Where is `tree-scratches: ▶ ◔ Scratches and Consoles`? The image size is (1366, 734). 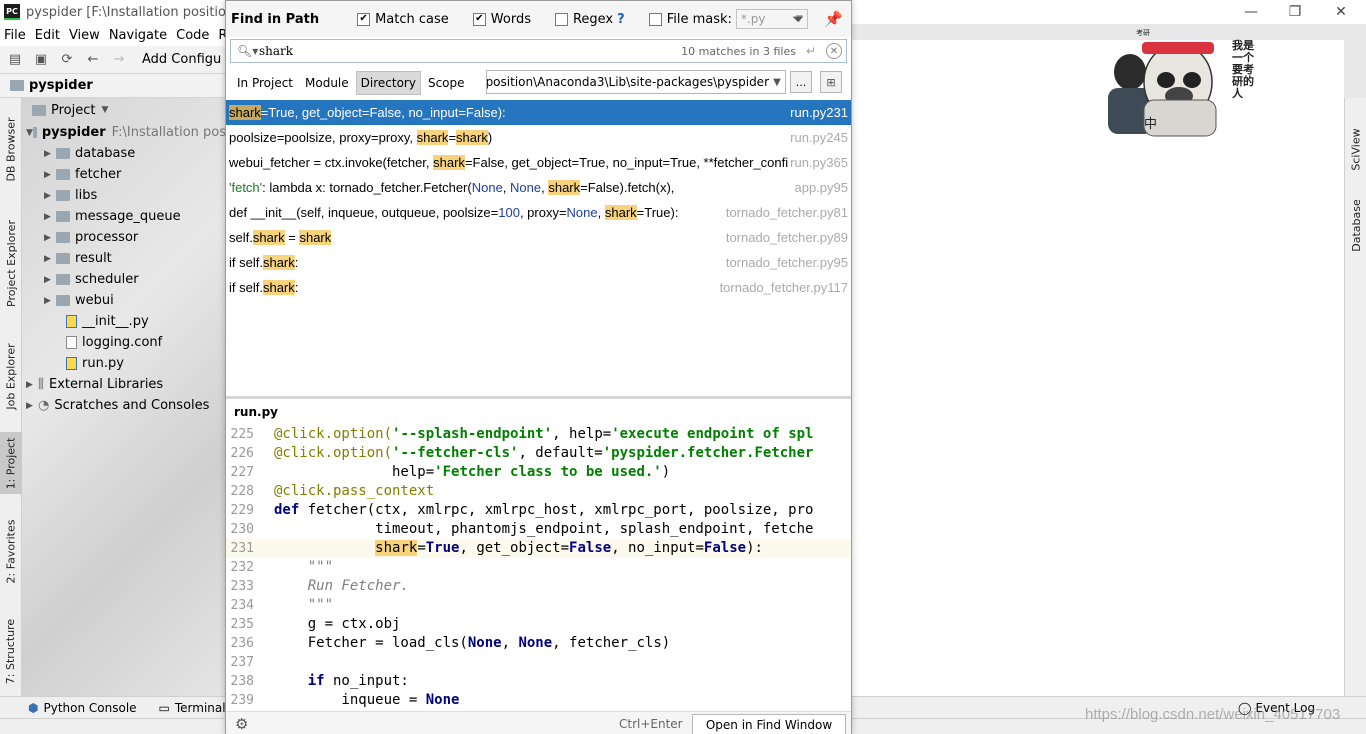 tree-scratches: ▶ ◔ Scratches and Consoles is located at coordinates (124, 405).